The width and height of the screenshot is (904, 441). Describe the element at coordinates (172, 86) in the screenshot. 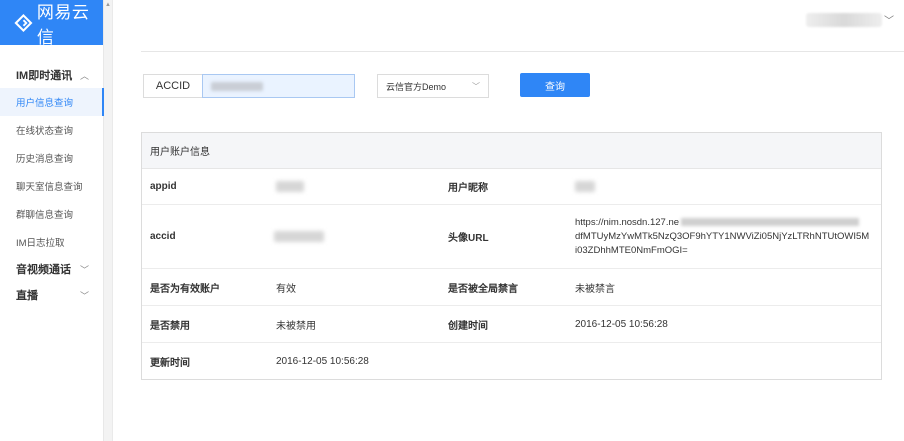

I see `accid-label: ACCID` at that location.